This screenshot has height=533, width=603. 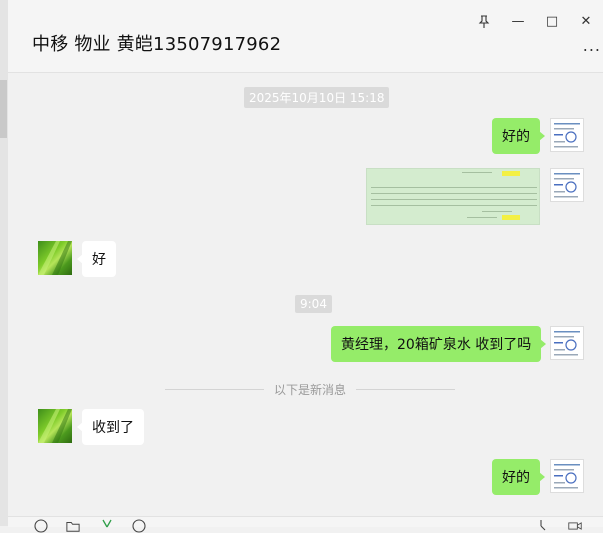 What do you see at coordinates (439, 344) in the screenshot?
I see `my-message-bubble: 黄经理，20箱矿泉水 收到了吗` at bounding box center [439, 344].